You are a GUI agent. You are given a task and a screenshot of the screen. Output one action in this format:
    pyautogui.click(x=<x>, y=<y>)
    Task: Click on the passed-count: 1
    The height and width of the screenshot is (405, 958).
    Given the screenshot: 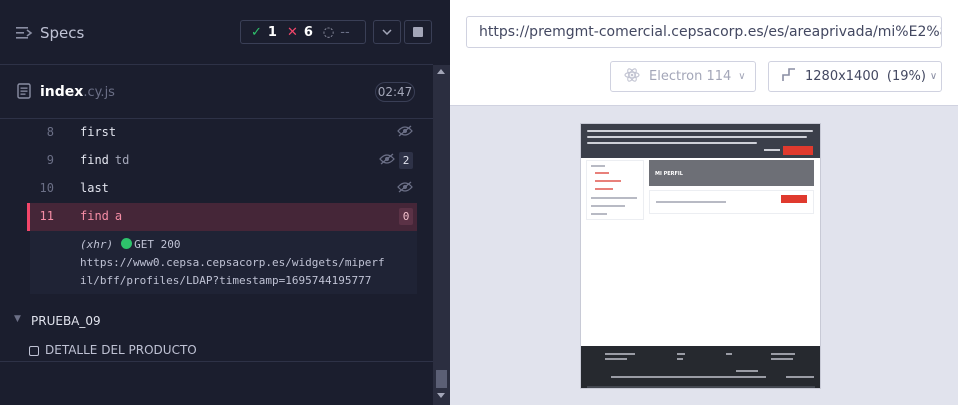 What is the action you would take?
    pyautogui.click(x=272, y=32)
    